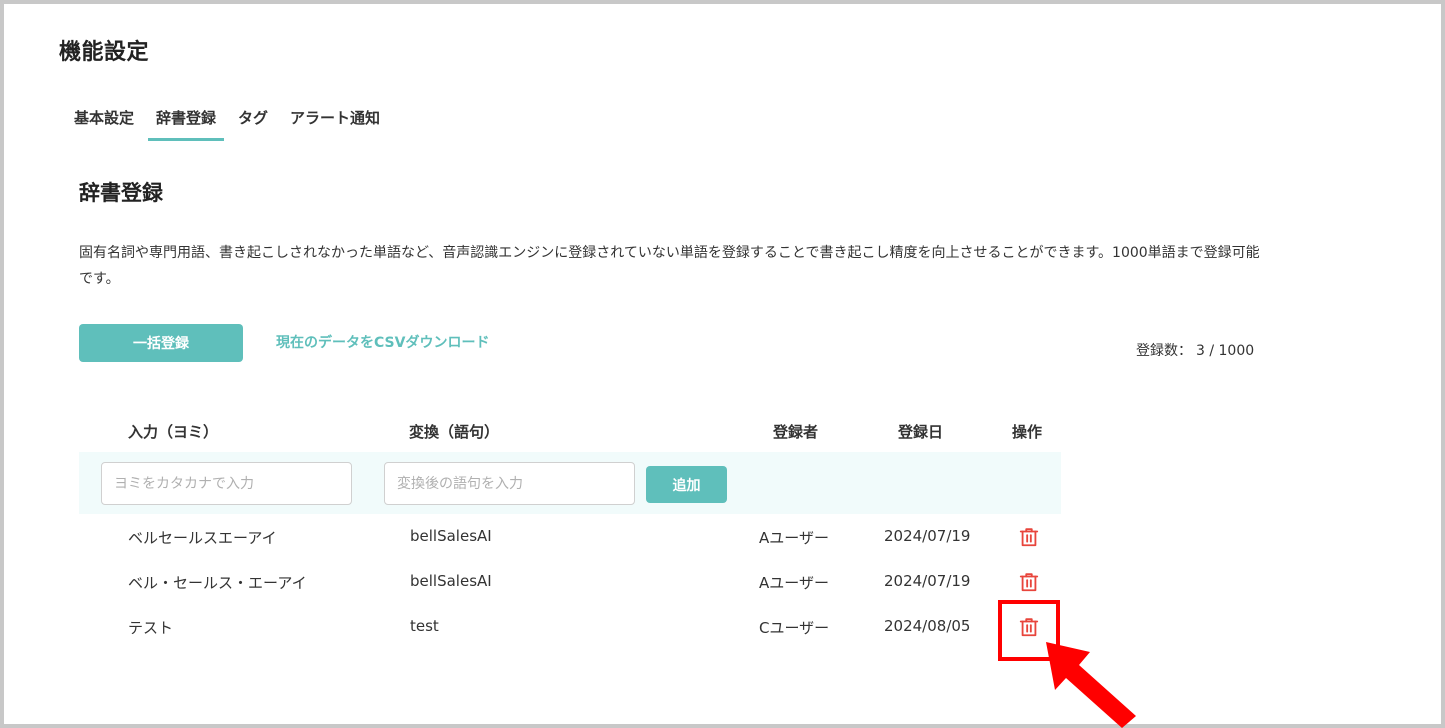 This screenshot has height=728, width=1445. I want to click on tab-alert-notification: アラート通知, so click(335, 122).